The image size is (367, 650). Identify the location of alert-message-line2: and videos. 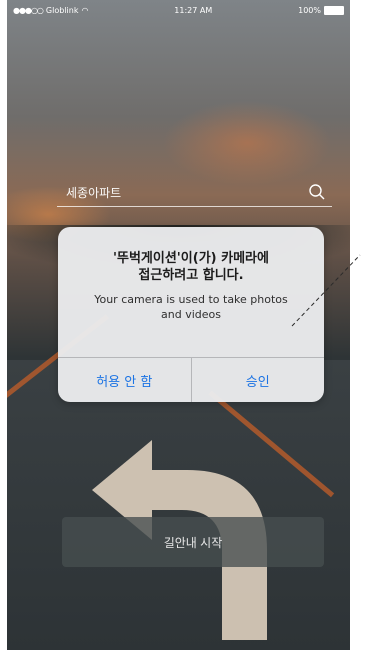
(191, 314).